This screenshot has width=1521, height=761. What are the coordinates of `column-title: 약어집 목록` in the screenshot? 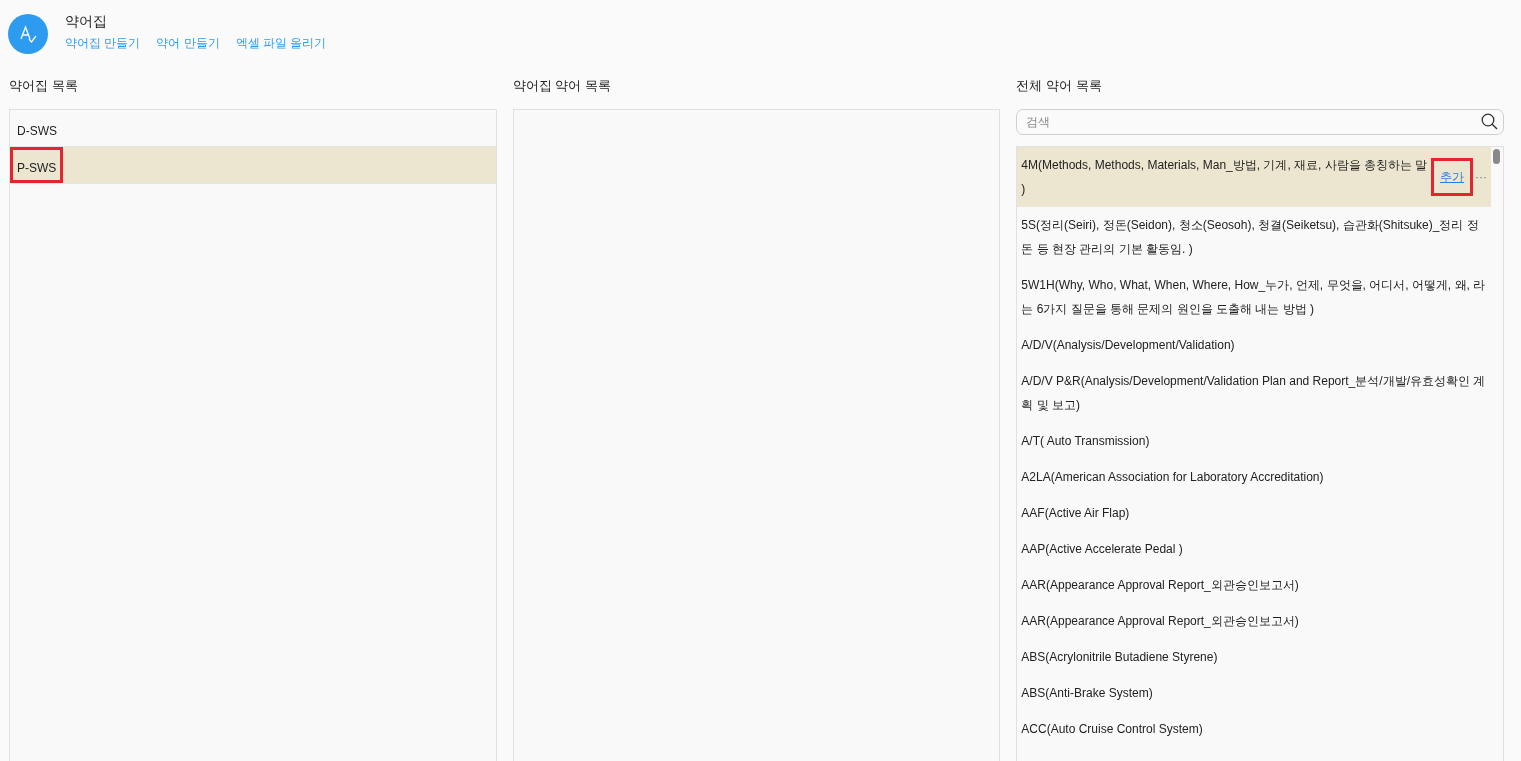 It's located at (44, 86).